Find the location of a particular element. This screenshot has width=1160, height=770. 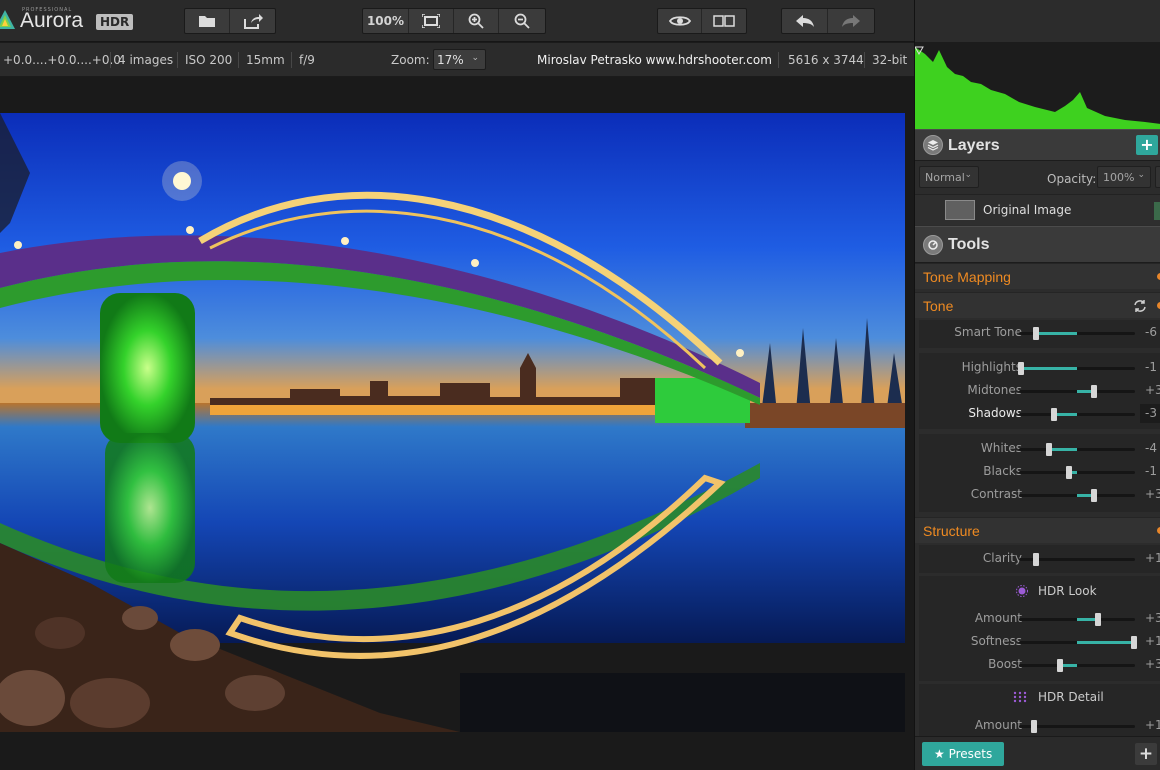

tools-dial-icon is located at coordinates (933, 245).